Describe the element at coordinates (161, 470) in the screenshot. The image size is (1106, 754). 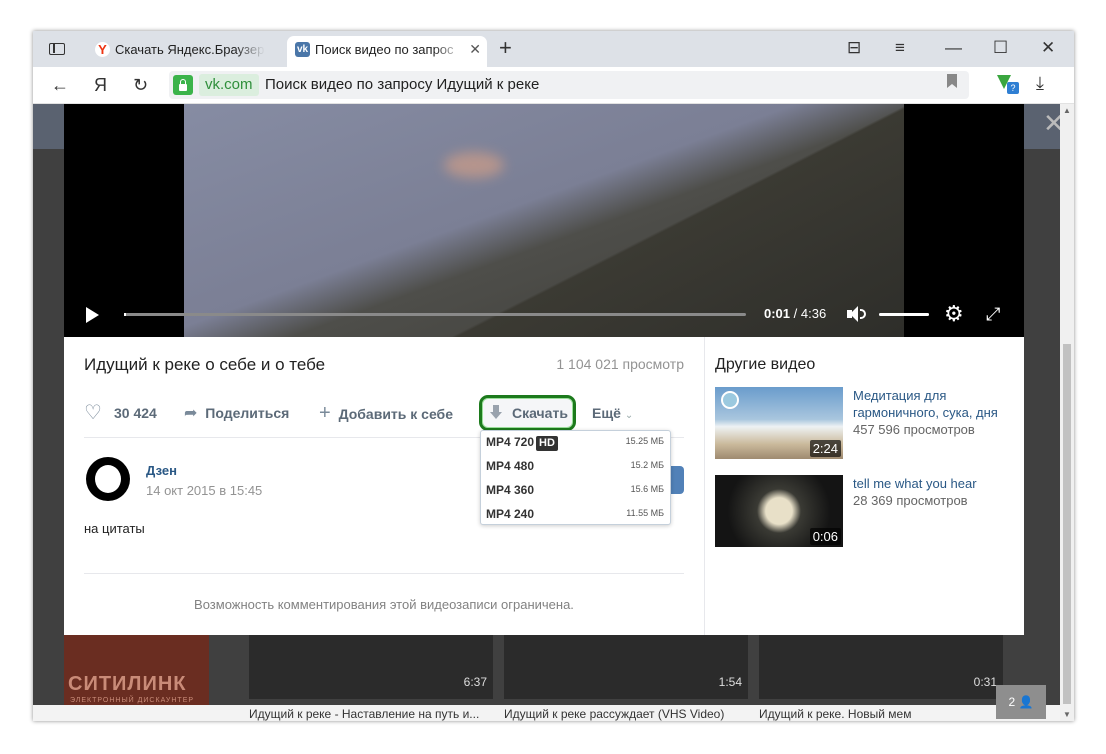
I see `author-name: Дзен` at that location.